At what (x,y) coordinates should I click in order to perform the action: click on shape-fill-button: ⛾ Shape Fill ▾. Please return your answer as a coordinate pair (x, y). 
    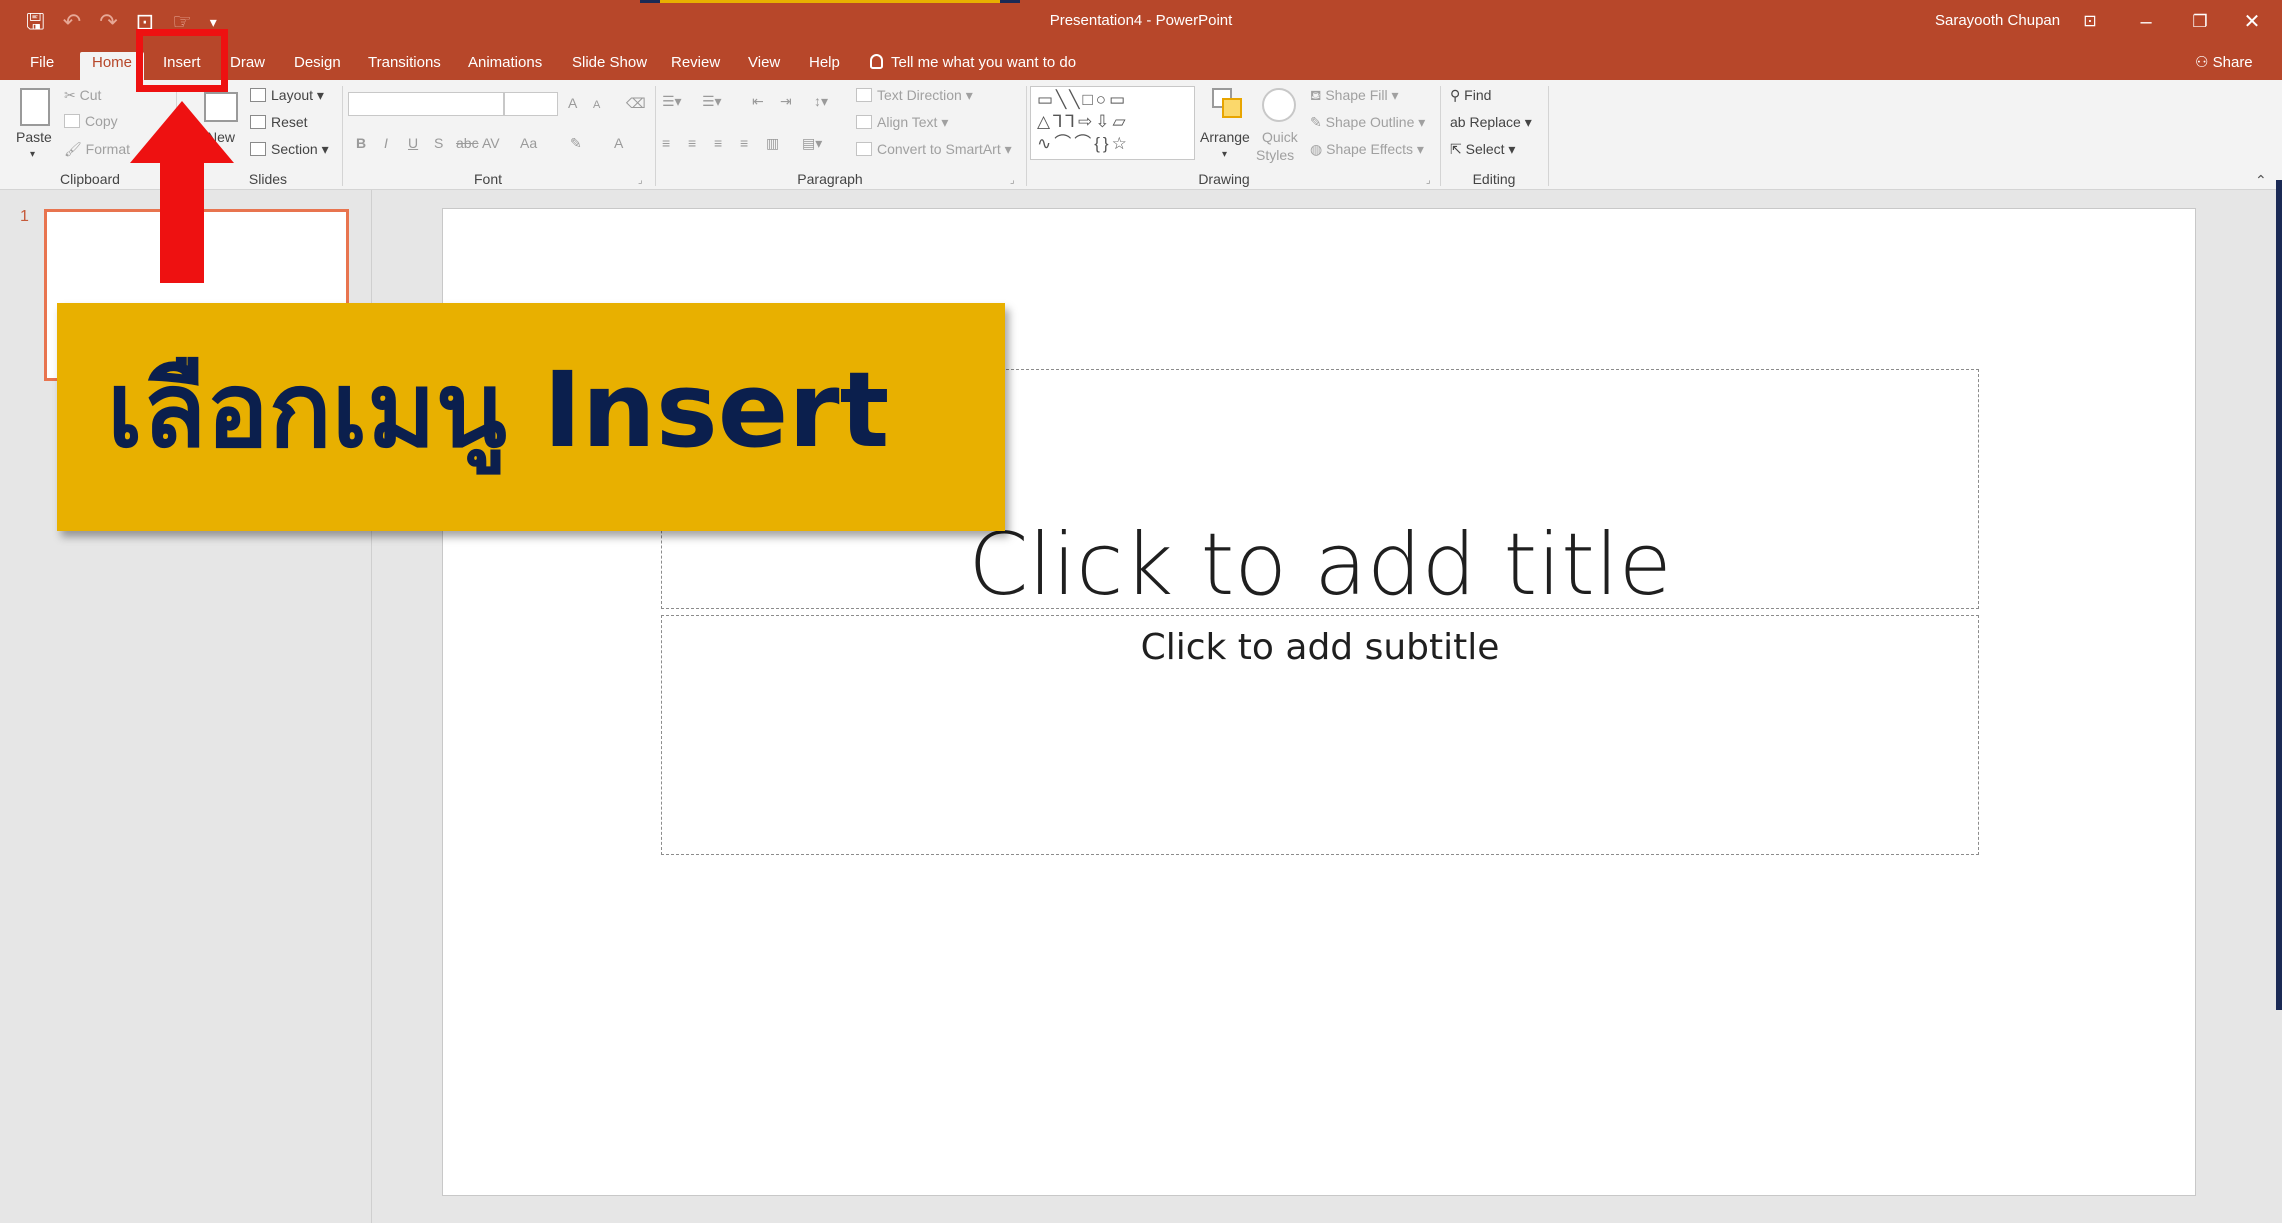
    Looking at the image, I should click on (1354, 95).